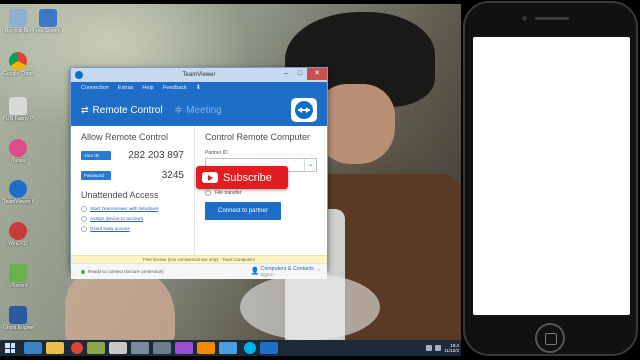 The width and height of the screenshot is (640, 360). What do you see at coordinates (269, 348) in the screenshot?
I see `taskbar-teamviewer-icon` at bounding box center [269, 348].